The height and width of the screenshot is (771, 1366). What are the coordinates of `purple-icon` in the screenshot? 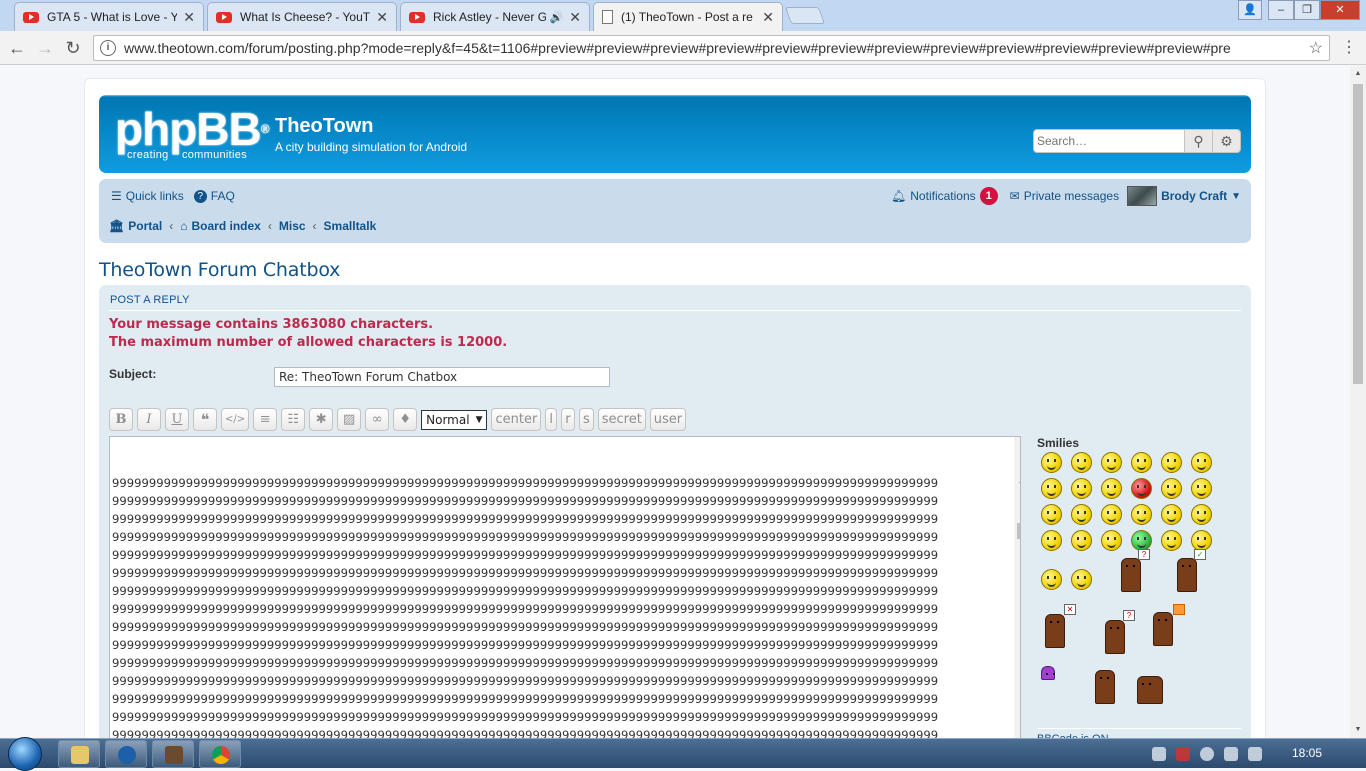 It's located at (1048, 673).